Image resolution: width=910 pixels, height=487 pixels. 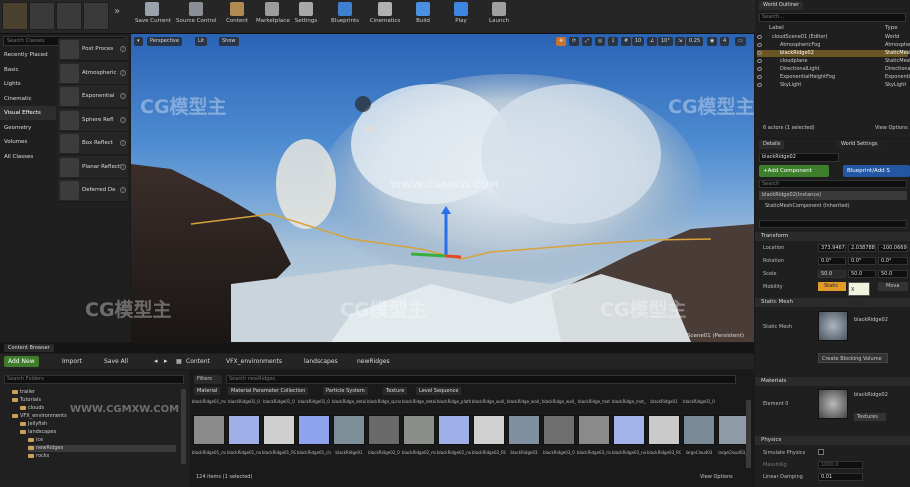 I want to click on folder-tree-item: Tutorials, so click(x=94, y=400).